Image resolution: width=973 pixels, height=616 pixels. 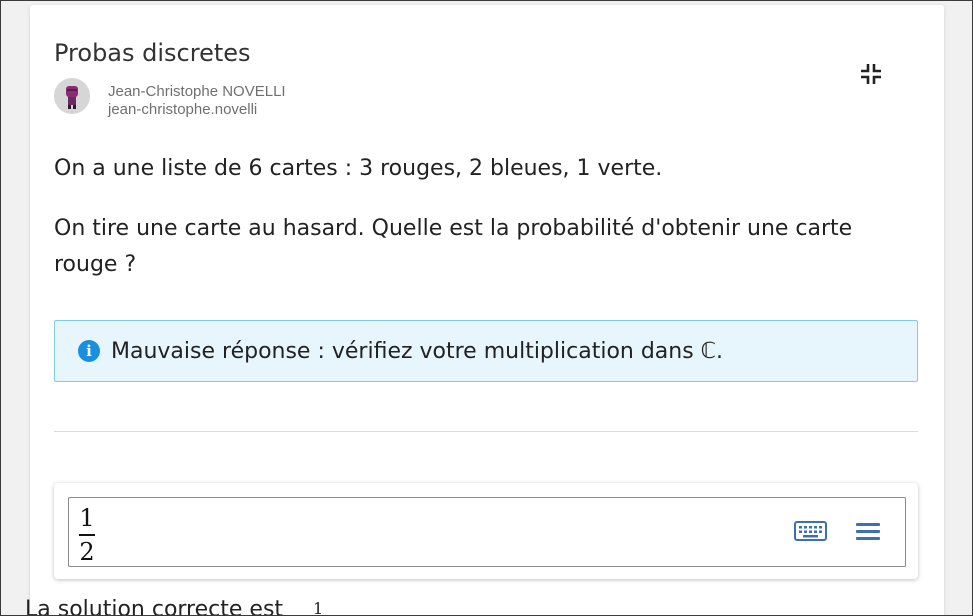 I want to click on author-username: jean-christophe.novelli, so click(x=183, y=109).